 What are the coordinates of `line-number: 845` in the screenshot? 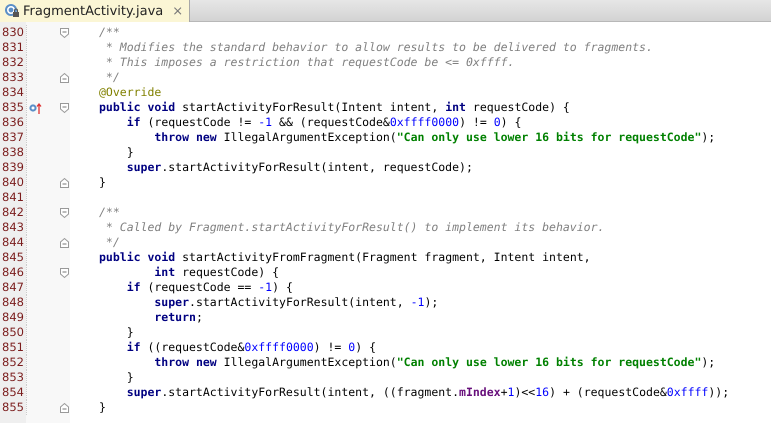 It's located at (13, 257).